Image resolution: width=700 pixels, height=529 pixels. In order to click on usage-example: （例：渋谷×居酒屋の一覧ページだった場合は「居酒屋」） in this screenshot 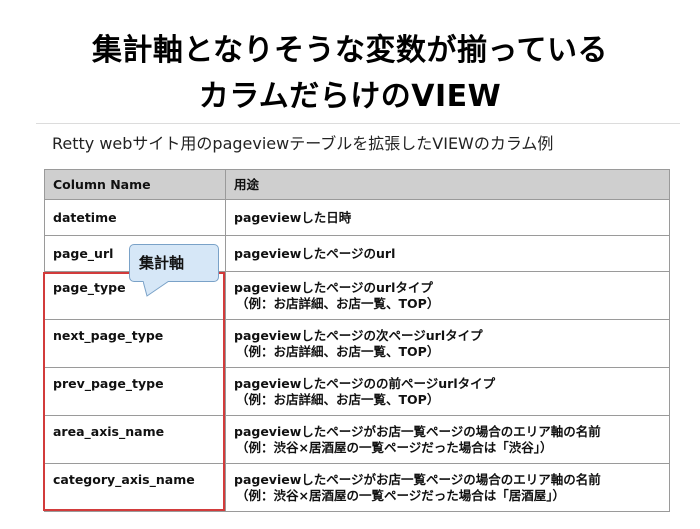, I will do `click(400, 495)`.